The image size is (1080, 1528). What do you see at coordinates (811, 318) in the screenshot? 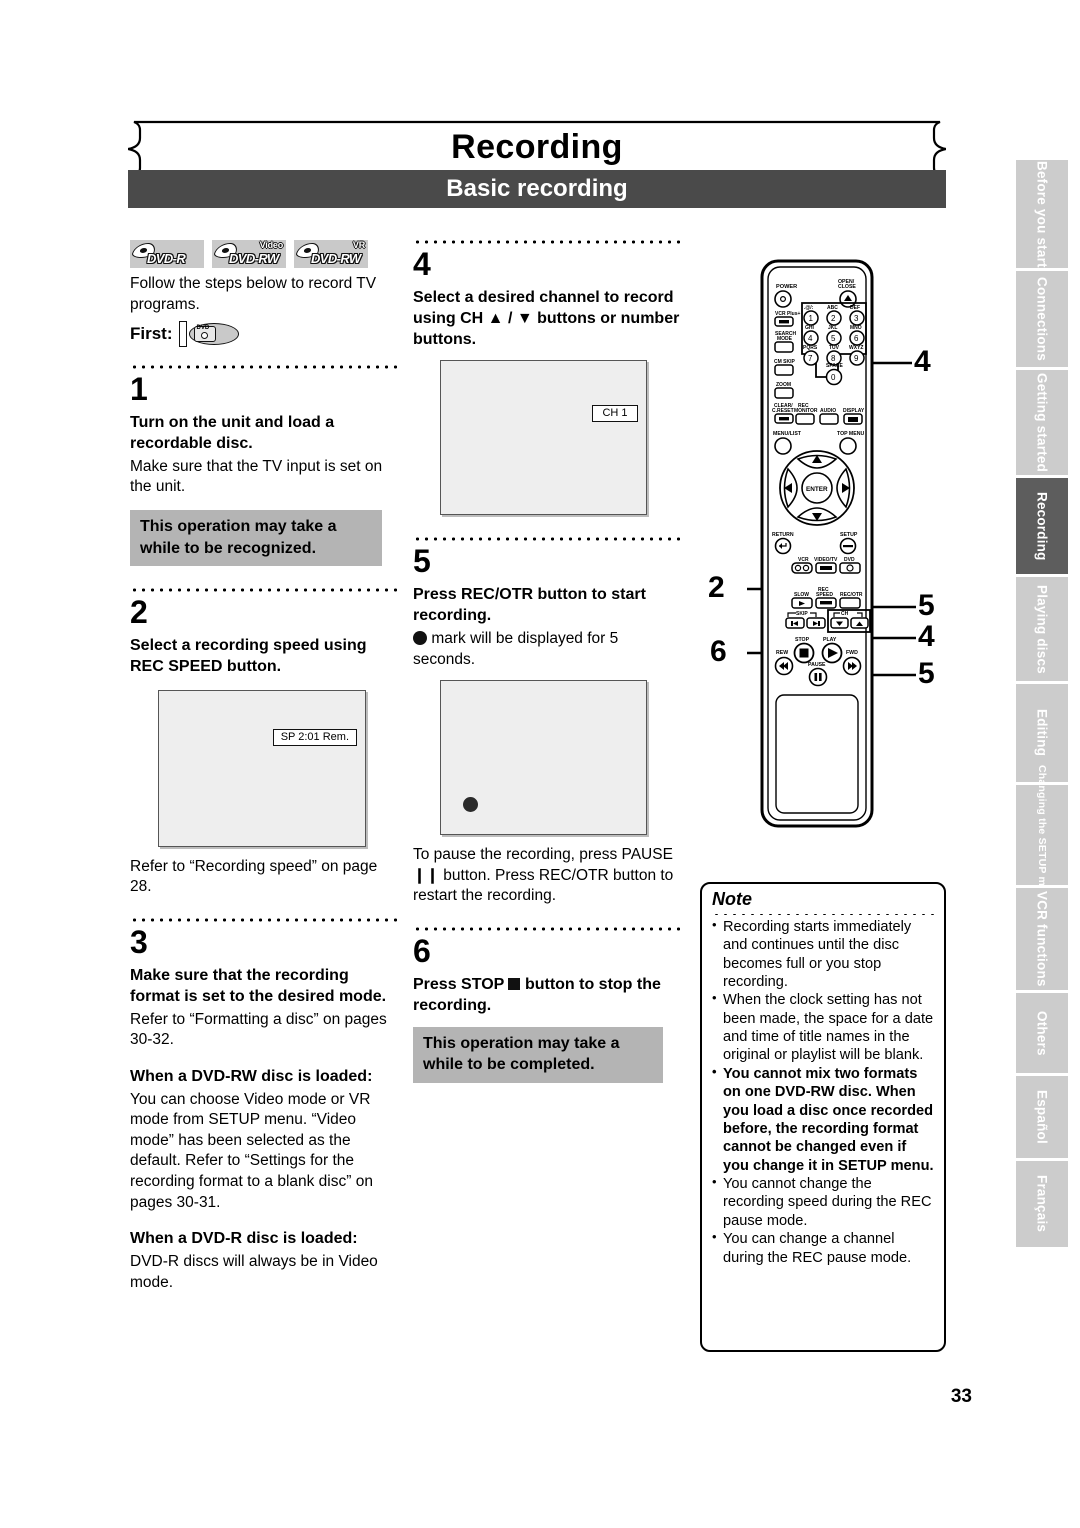
I see `svg-text: 1` at bounding box center [811, 318].